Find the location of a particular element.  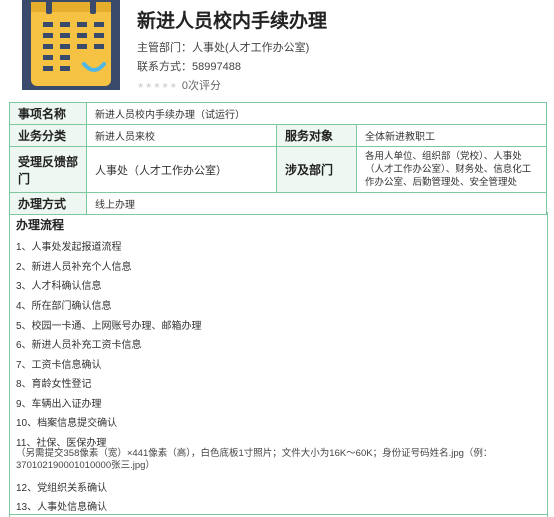

procedure-step: 9、车辆出入证办理 is located at coordinates (59, 404).